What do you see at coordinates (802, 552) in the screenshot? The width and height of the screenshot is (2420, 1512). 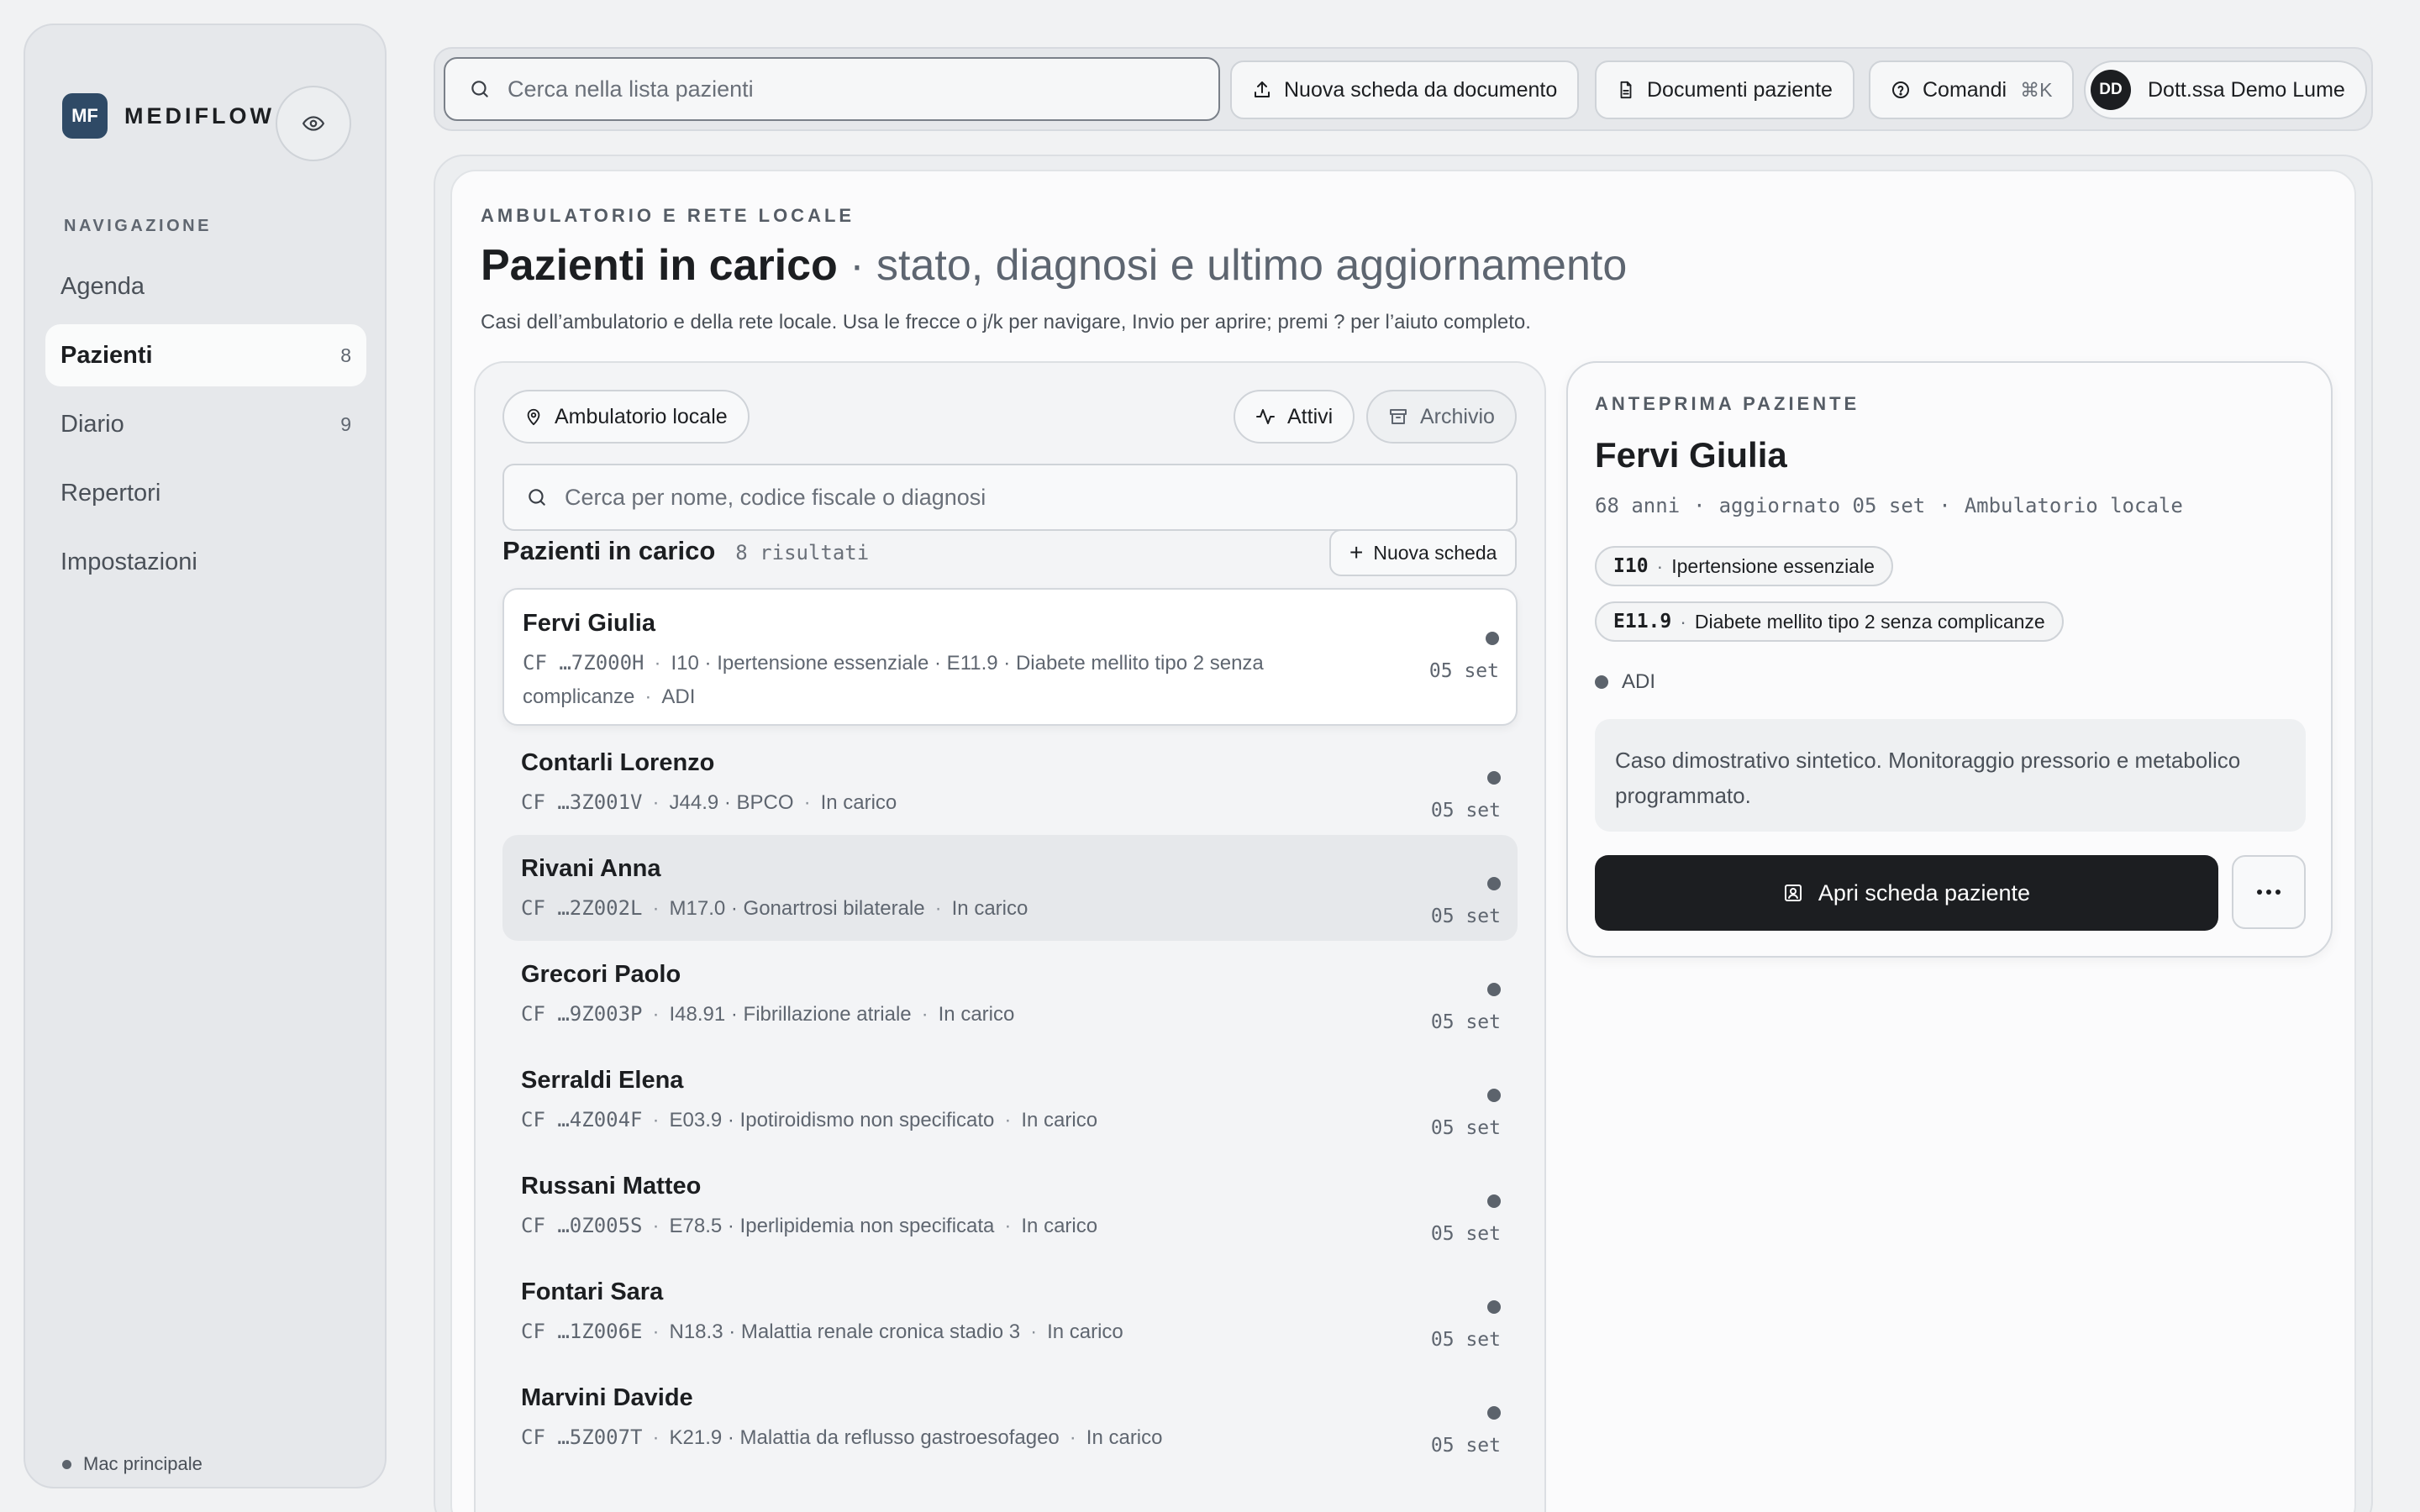 I see `results-count: 8 risultati` at bounding box center [802, 552].